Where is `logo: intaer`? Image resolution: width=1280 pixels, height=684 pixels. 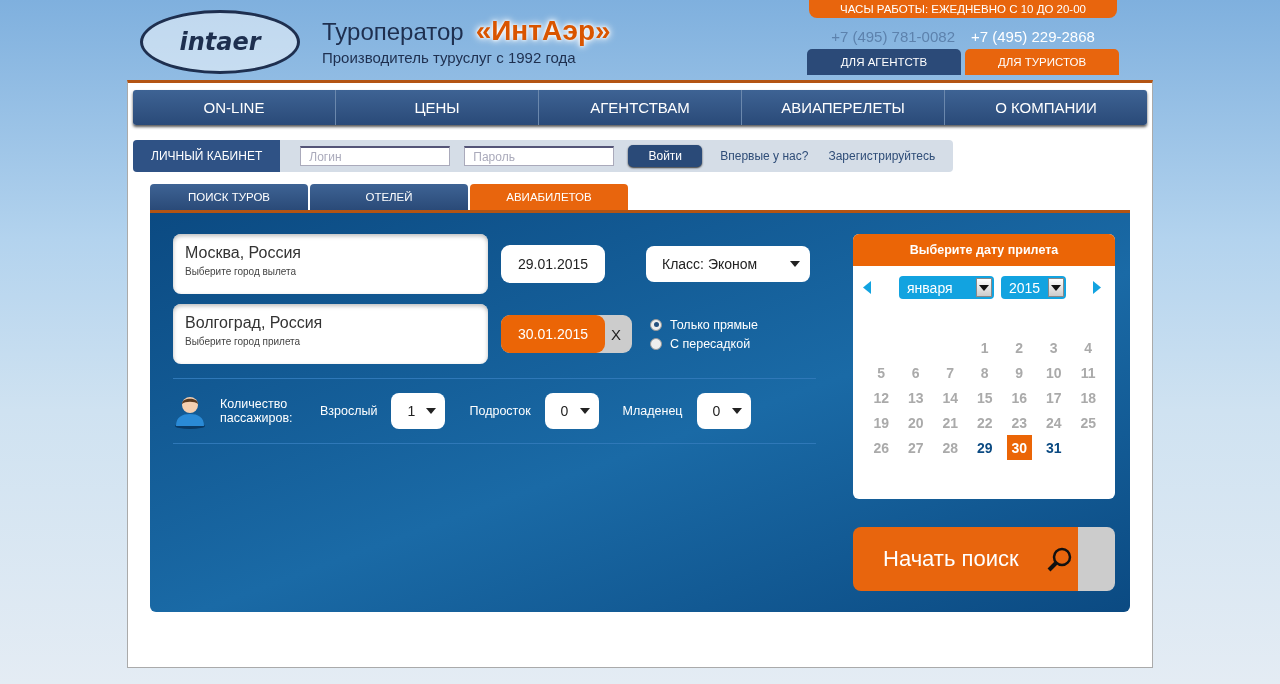 logo: intaer is located at coordinates (220, 42).